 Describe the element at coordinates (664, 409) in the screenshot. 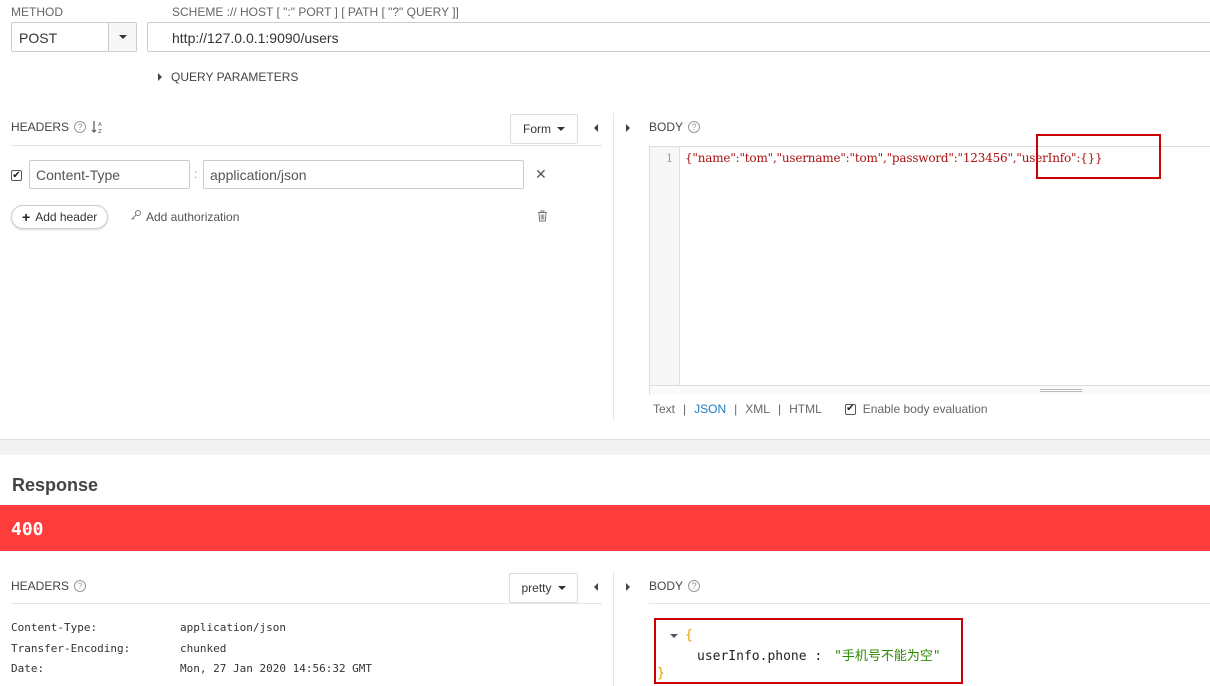

I see `body-type-text: Text` at that location.